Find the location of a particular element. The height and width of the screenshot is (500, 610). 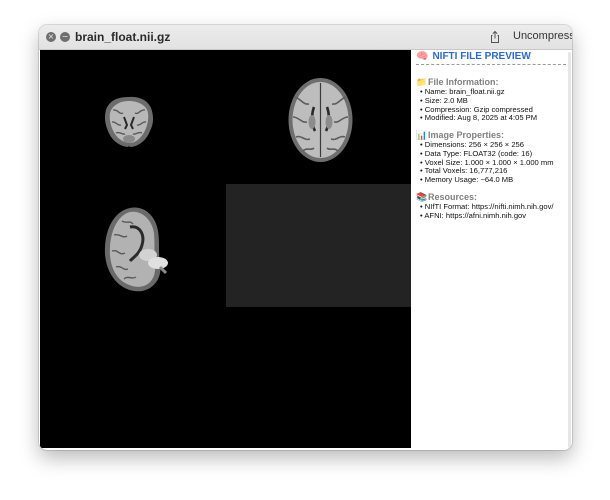

image-properties-label: Image Properties: is located at coordinates (466, 135).